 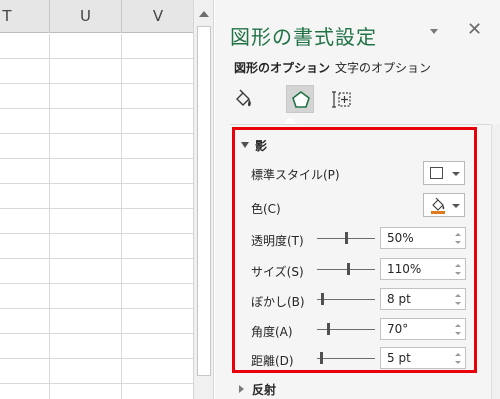 I want to click on angle-input: 70°, so click(x=423, y=329).